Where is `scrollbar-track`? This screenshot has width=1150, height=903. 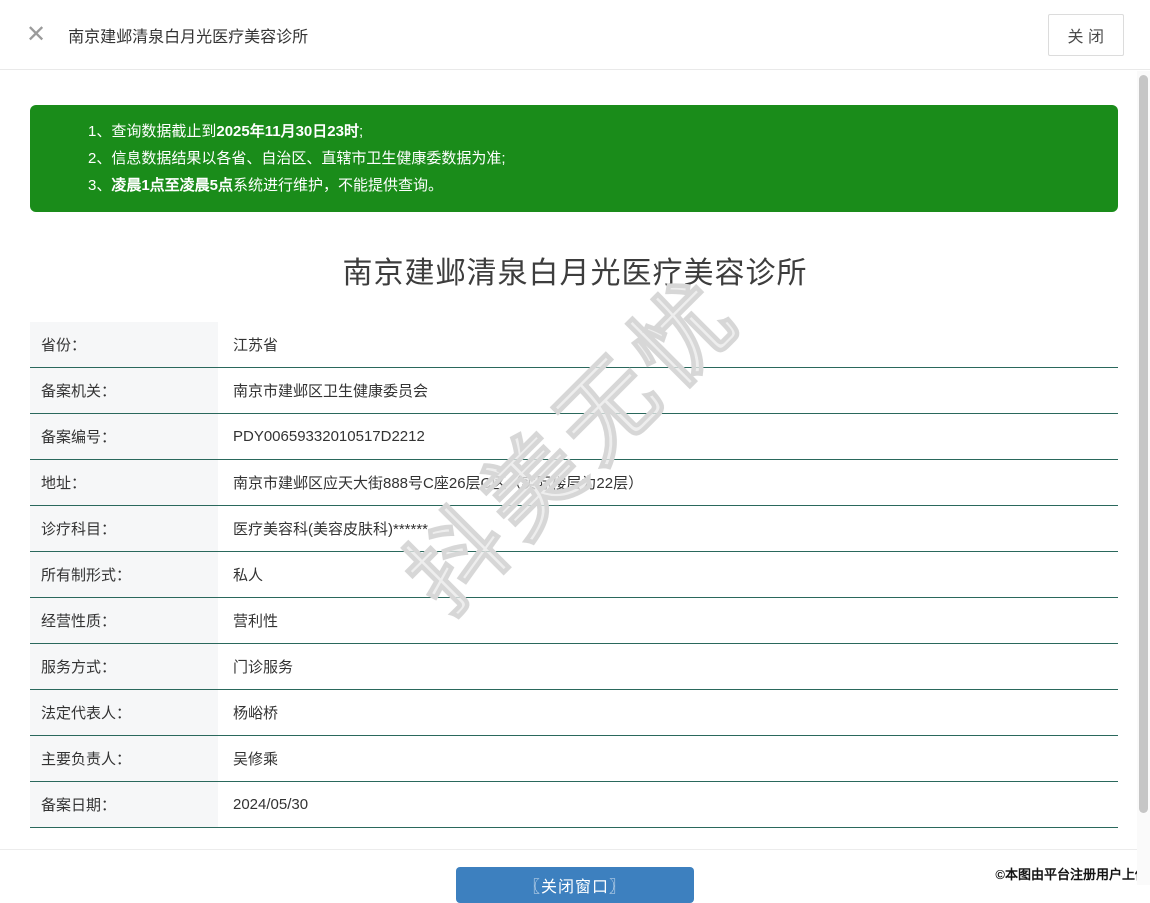
scrollbar-track is located at coordinates (1143, 478).